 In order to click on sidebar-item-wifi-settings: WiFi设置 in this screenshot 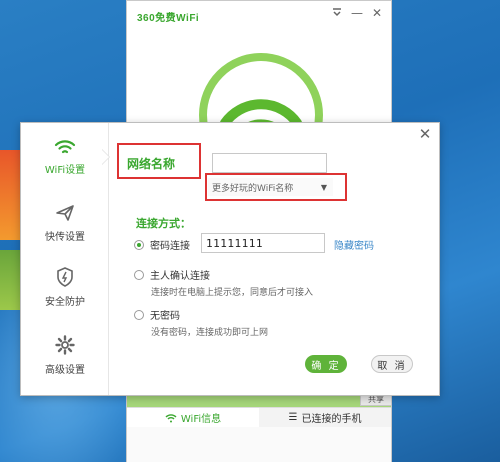, I will do `click(65, 157)`.